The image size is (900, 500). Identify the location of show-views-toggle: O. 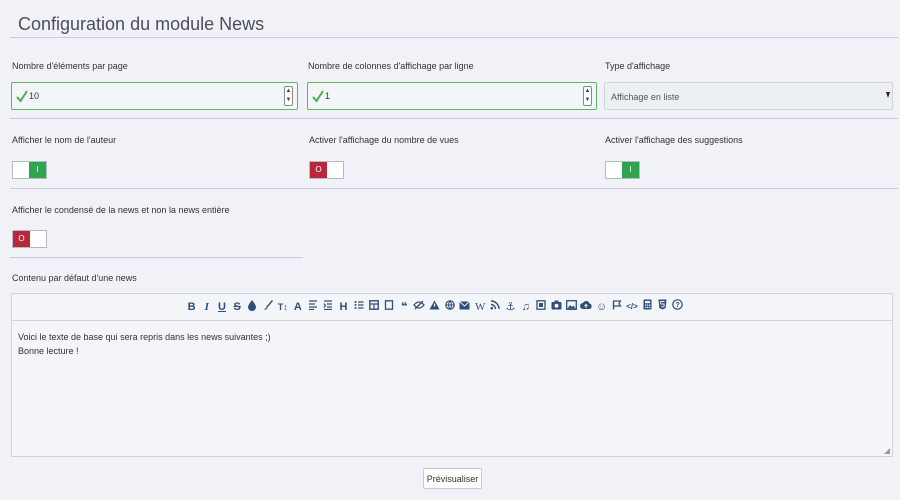
(326, 170).